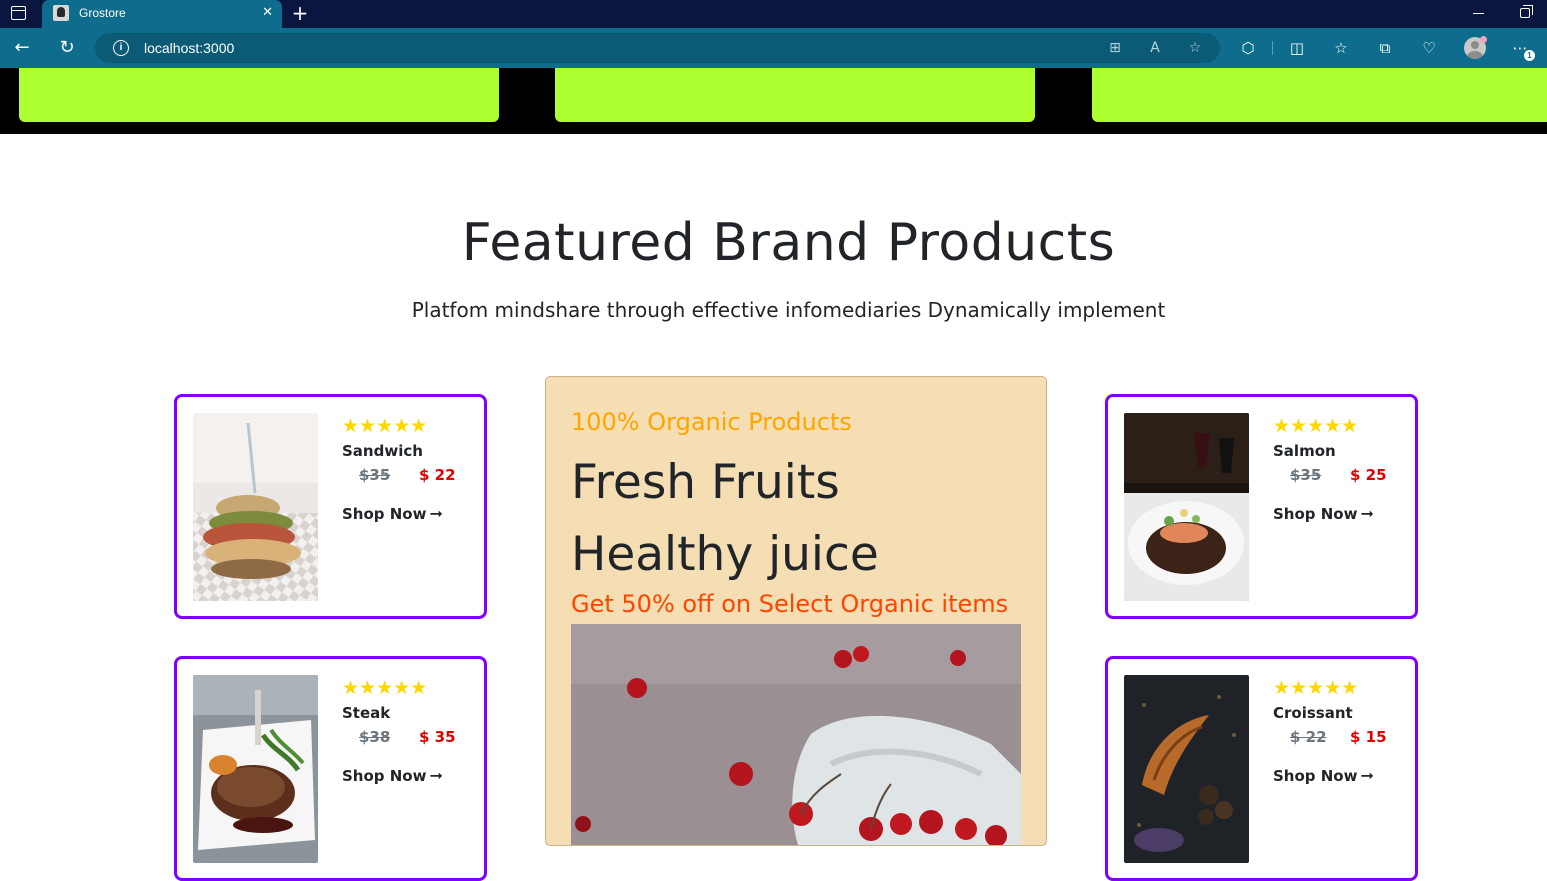  Describe the element at coordinates (1308, 737) in the screenshot. I see `old-price: $ 22` at that location.